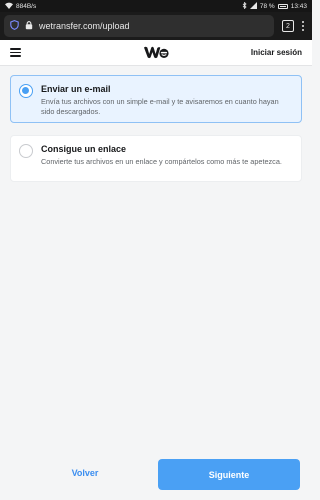  What do you see at coordinates (85, 473) in the screenshot?
I see `back-button: Volver` at bounding box center [85, 473].